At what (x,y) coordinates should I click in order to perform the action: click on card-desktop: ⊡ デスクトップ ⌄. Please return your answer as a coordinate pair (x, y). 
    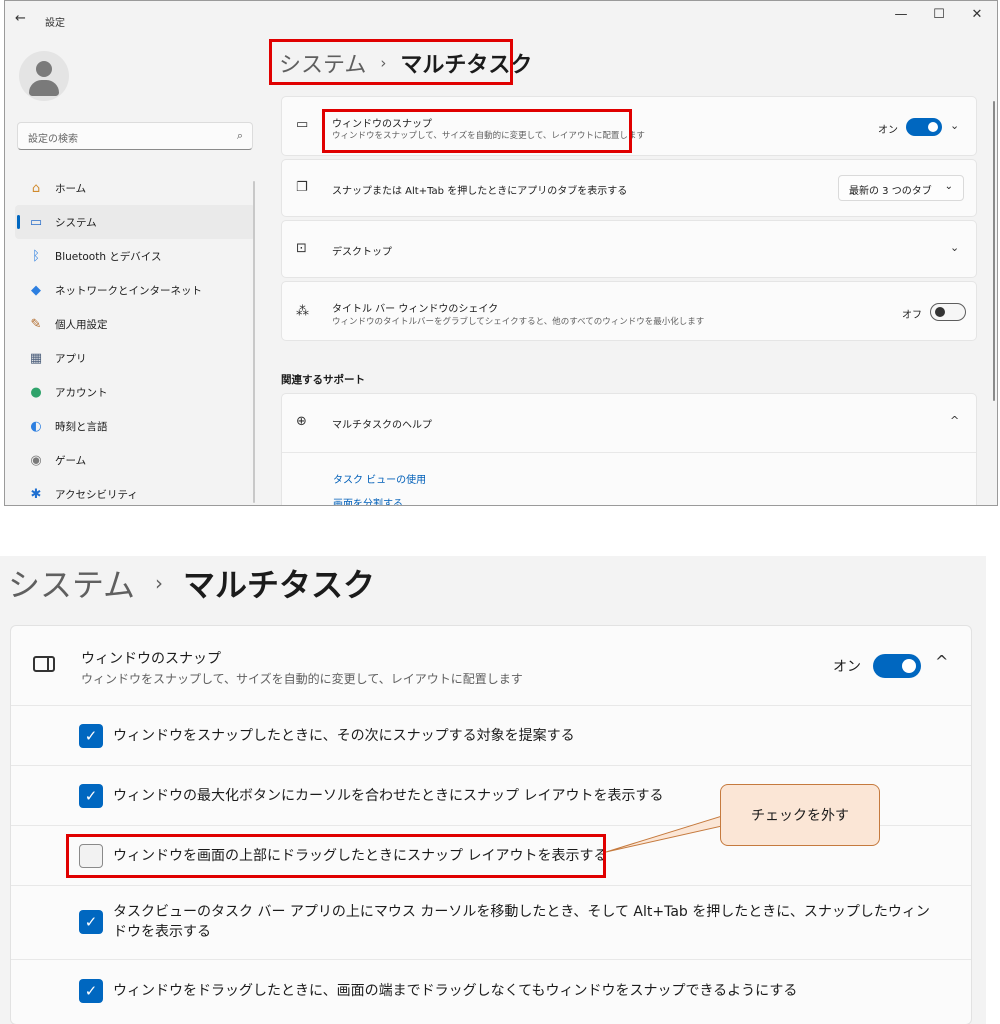
    Looking at the image, I should click on (629, 249).